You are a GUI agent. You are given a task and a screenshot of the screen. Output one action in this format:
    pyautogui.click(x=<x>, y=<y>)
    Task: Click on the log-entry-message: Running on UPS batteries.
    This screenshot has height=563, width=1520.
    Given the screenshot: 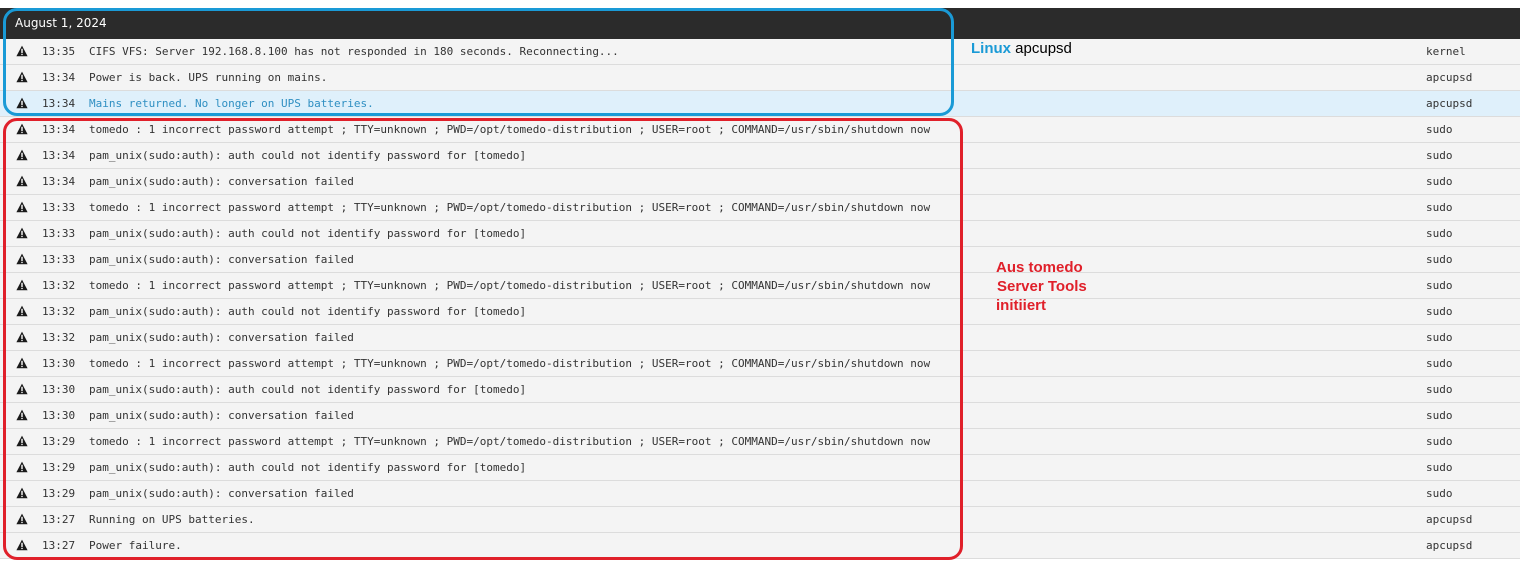 What is the action you would take?
    pyautogui.click(x=172, y=519)
    